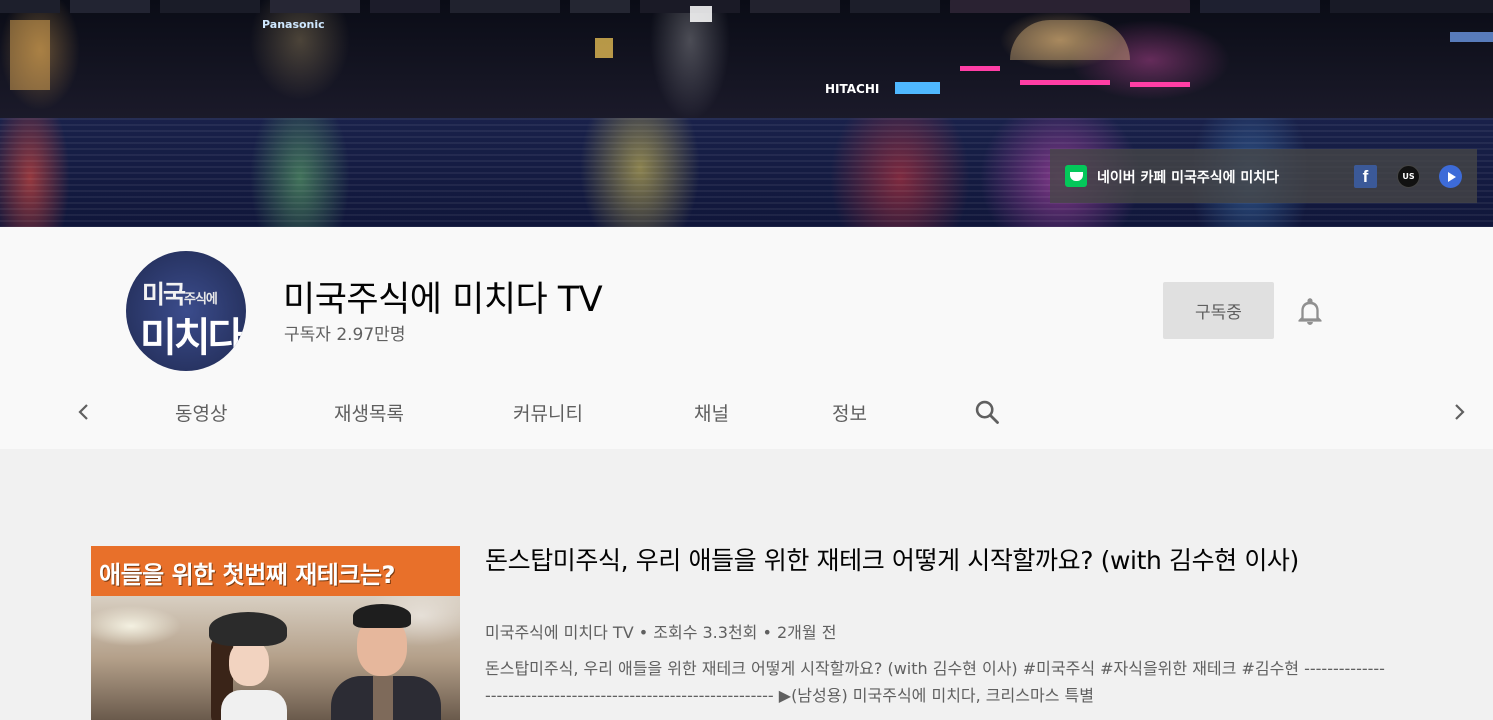  Describe the element at coordinates (1408, 176) in the screenshot. I see `us-stock-icon: US` at that location.